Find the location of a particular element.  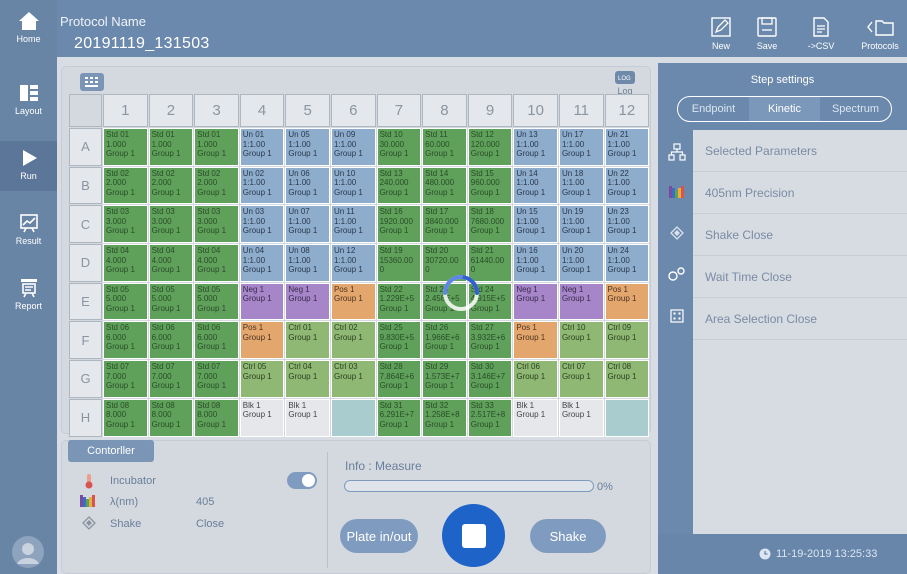

column-header: 1 is located at coordinates (125, 110).